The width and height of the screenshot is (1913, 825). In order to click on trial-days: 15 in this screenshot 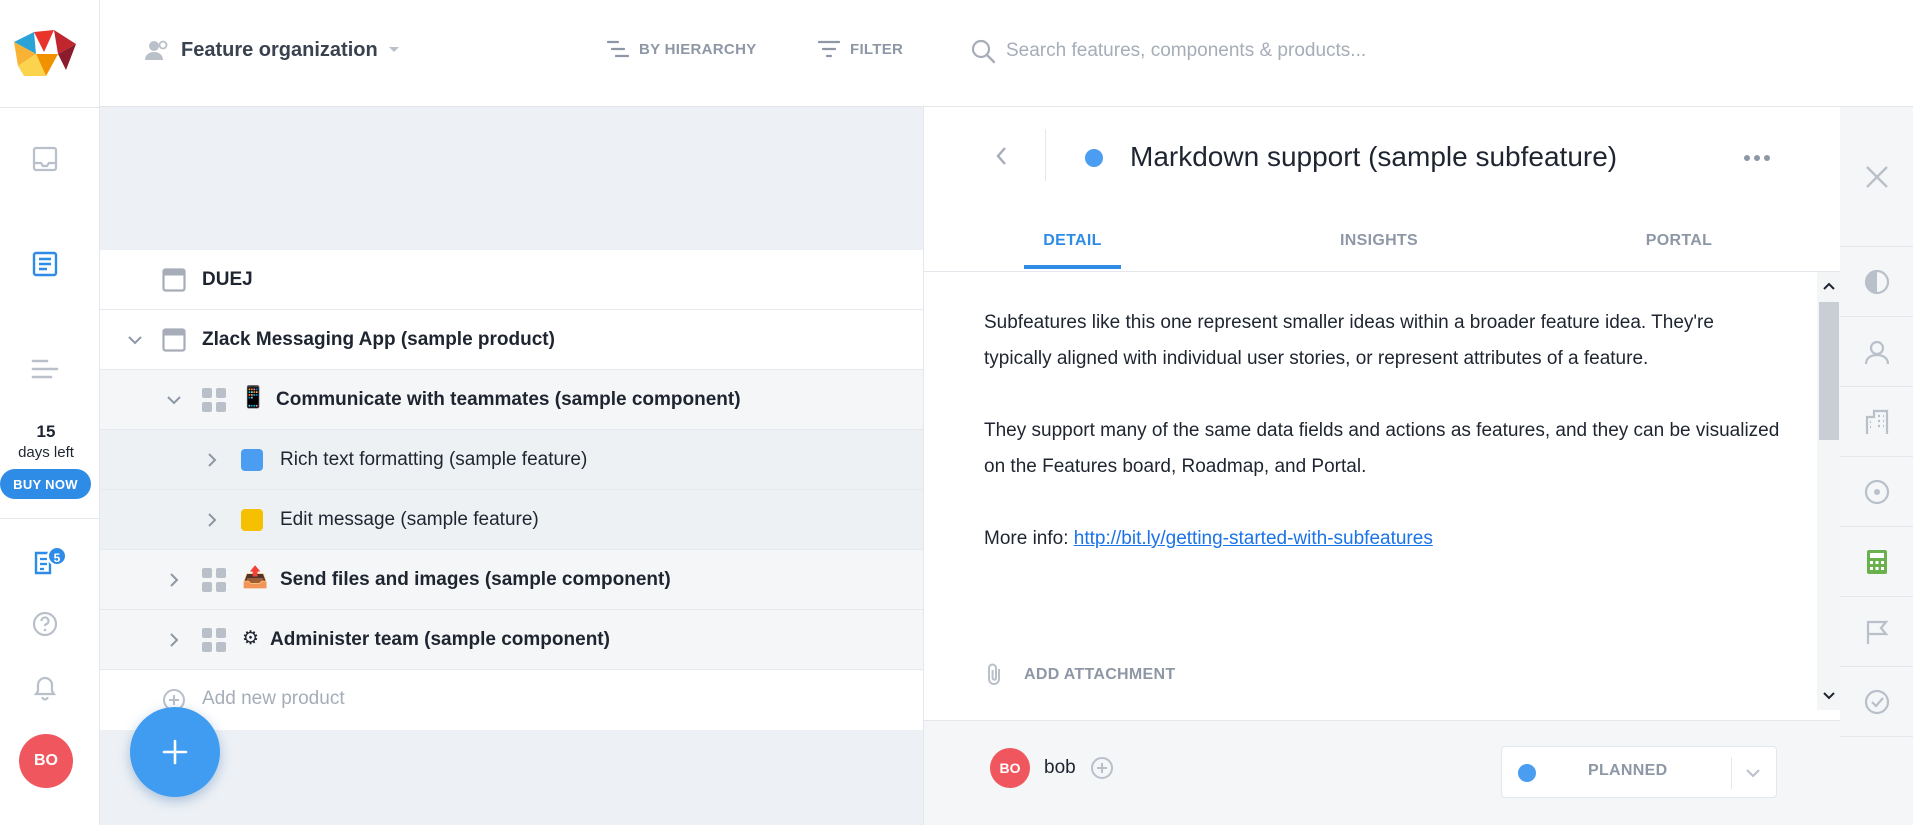, I will do `click(46, 431)`.